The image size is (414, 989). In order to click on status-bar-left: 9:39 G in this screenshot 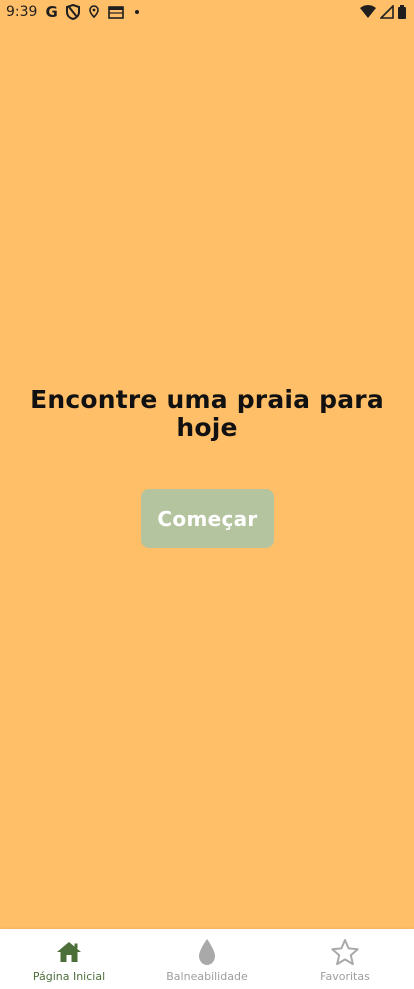, I will do `click(74, 12)`.